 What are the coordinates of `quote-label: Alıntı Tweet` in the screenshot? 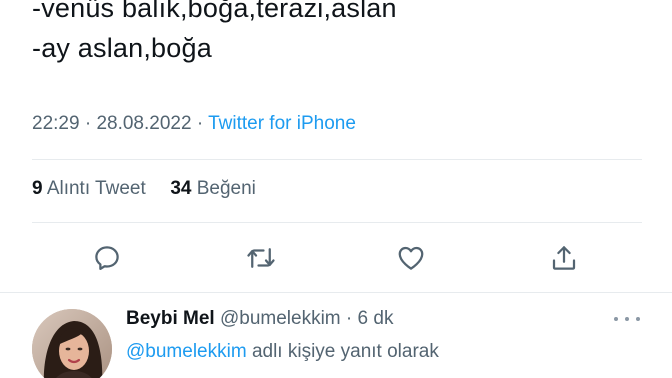 It's located at (96, 188).